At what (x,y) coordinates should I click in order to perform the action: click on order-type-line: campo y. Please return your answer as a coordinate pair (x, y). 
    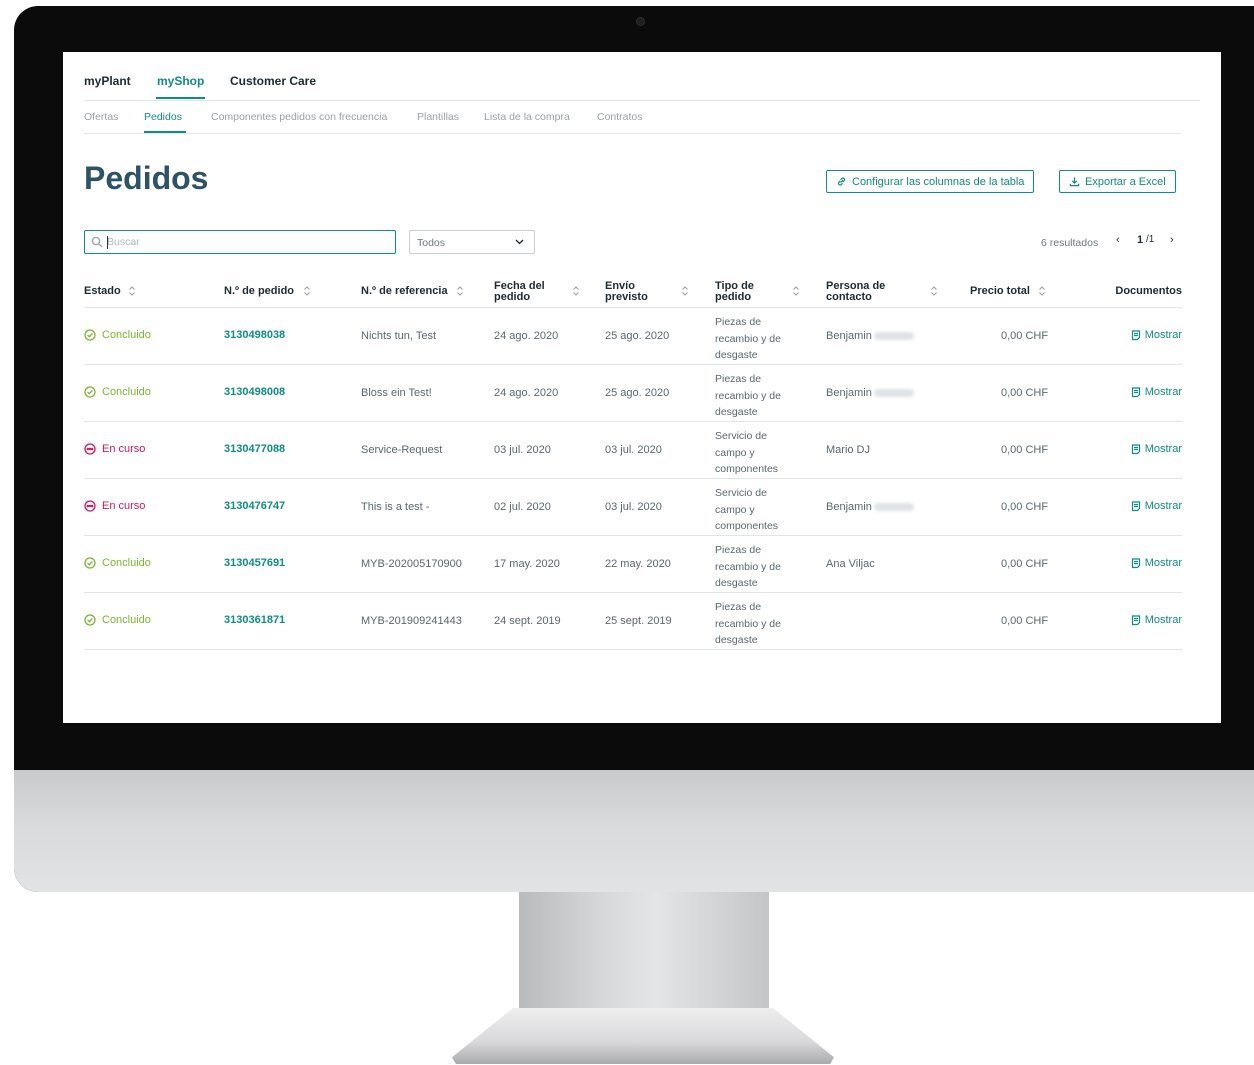
    Looking at the image, I should click on (735, 452).